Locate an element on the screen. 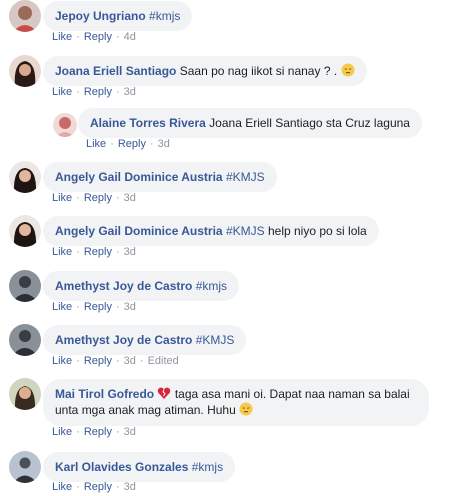 This screenshot has width=453, height=496. broken-heart-icon is located at coordinates (164, 393).